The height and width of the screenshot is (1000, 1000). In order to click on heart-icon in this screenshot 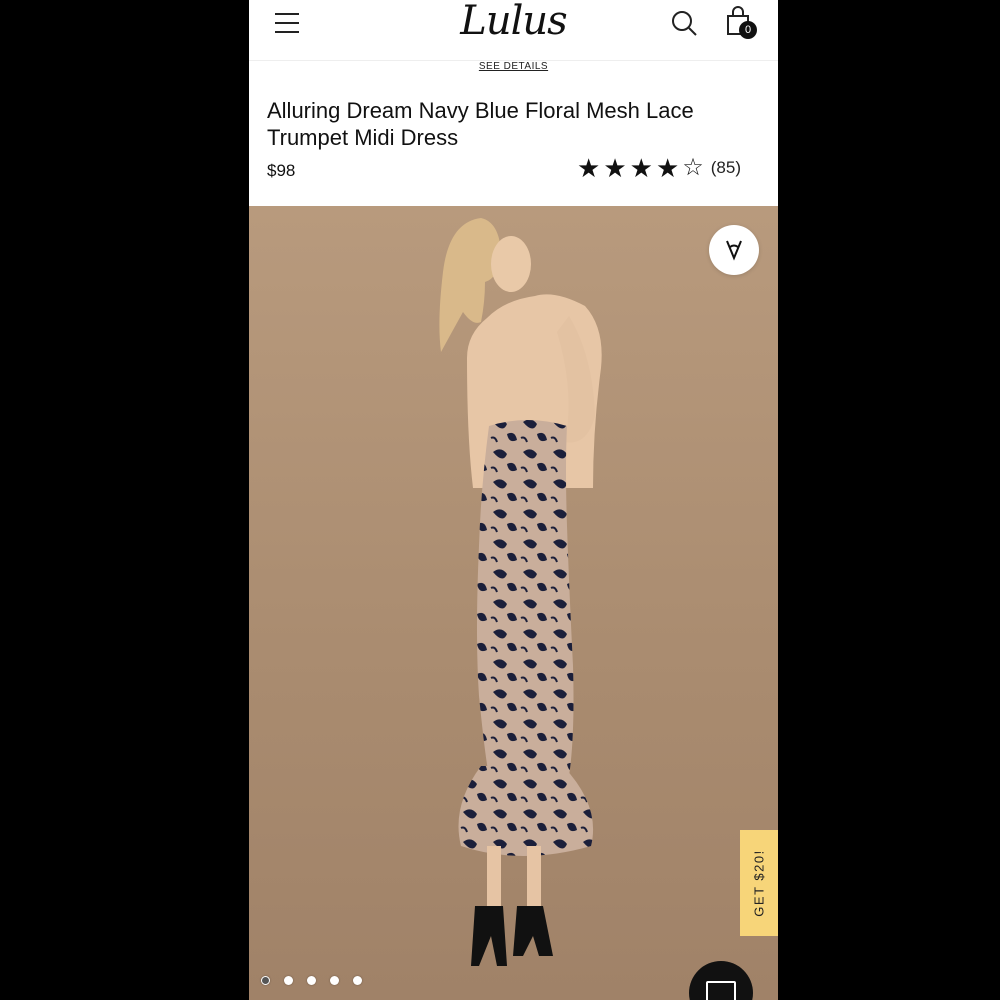, I will do `click(734, 250)`.